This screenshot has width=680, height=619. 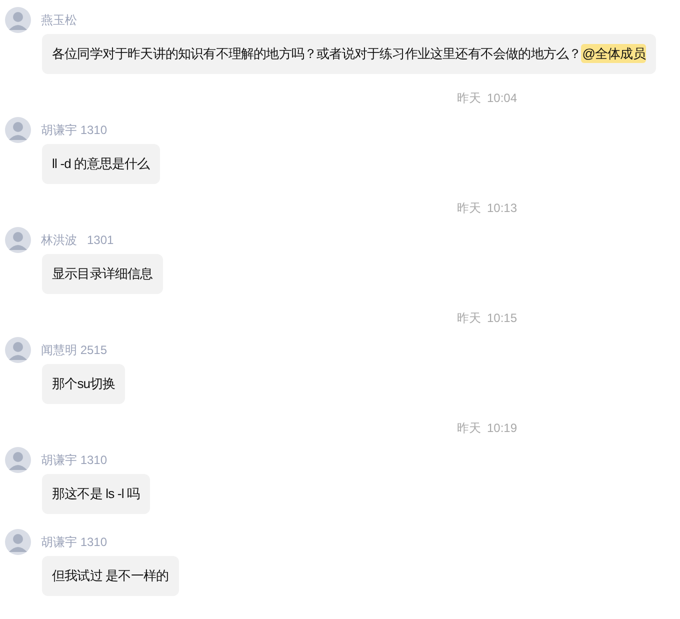 What do you see at coordinates (501, 318) in the screenshot?
I see `timestamp-time: 10:15` at bounding box center [501, 318].